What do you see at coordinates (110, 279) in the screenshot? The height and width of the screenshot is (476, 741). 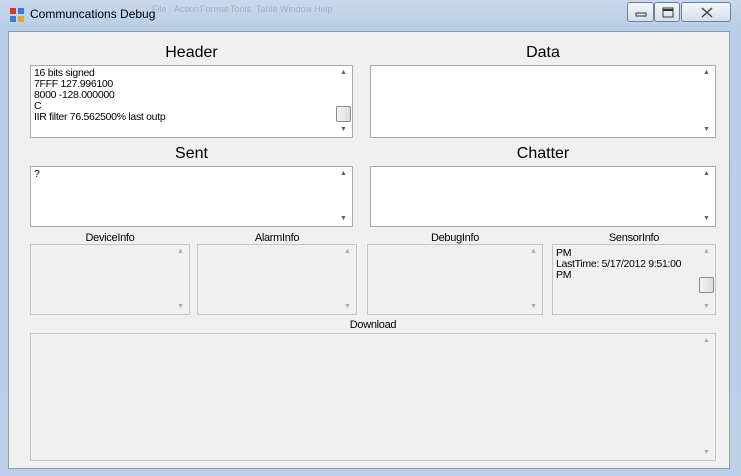 I see `device-info-textbox: ▲ ▼` at bounding box center [110, 279].